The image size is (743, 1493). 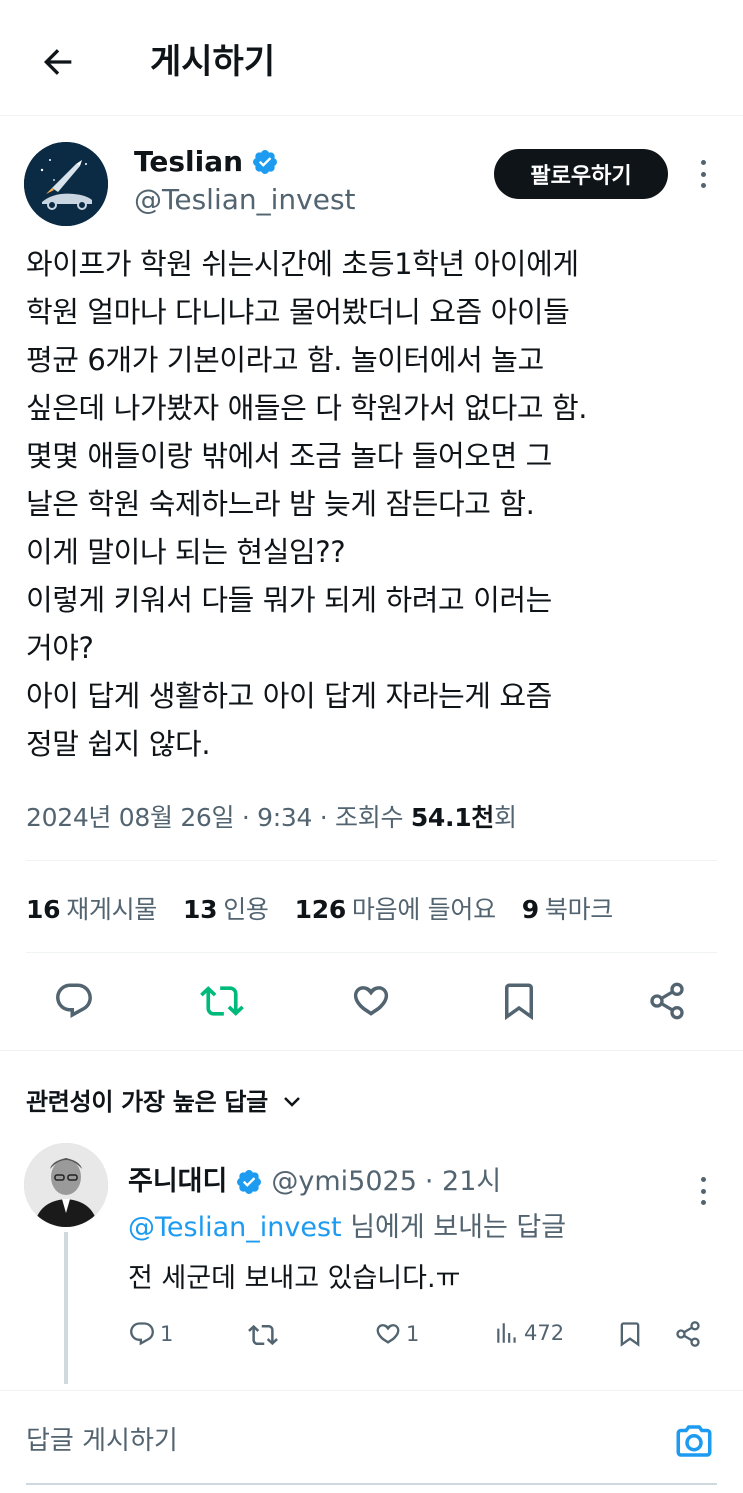 I want to click on reposts-count: 16, so click(x=43, y=909).